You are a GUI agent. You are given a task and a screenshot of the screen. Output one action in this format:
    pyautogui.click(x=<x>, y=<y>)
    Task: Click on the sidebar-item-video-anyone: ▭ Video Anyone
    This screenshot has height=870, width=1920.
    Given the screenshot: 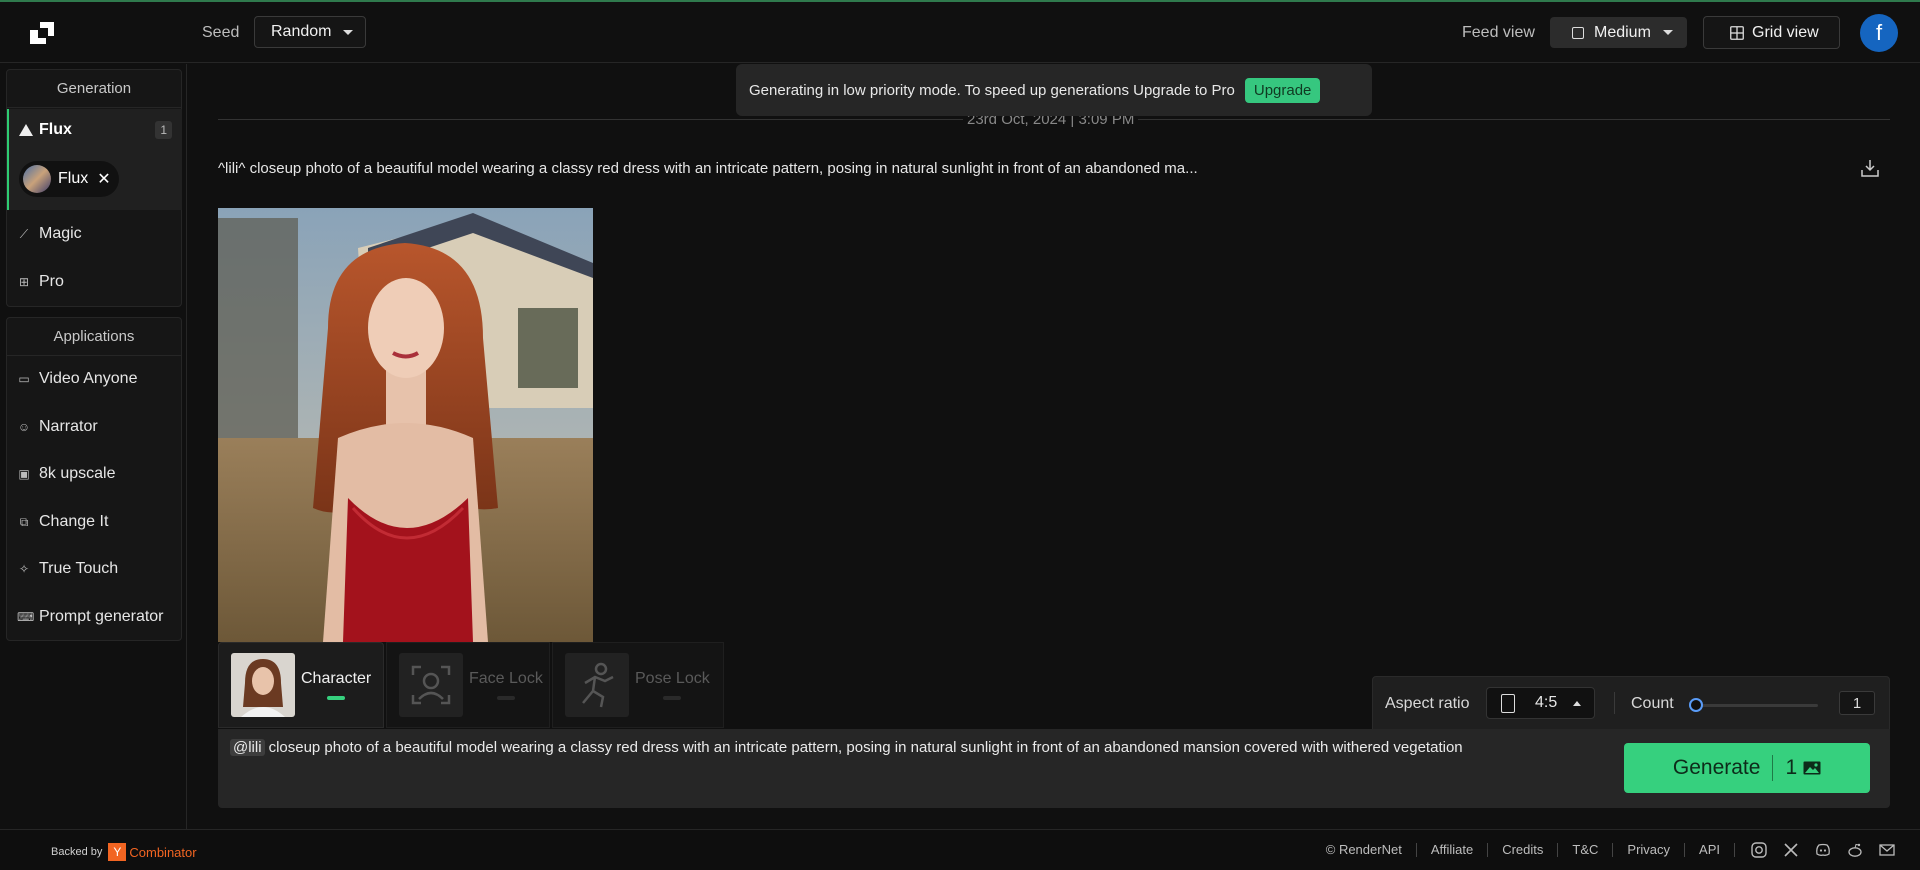 What is the action you would take?
    pyautogui.click(x=77, y=379)
    